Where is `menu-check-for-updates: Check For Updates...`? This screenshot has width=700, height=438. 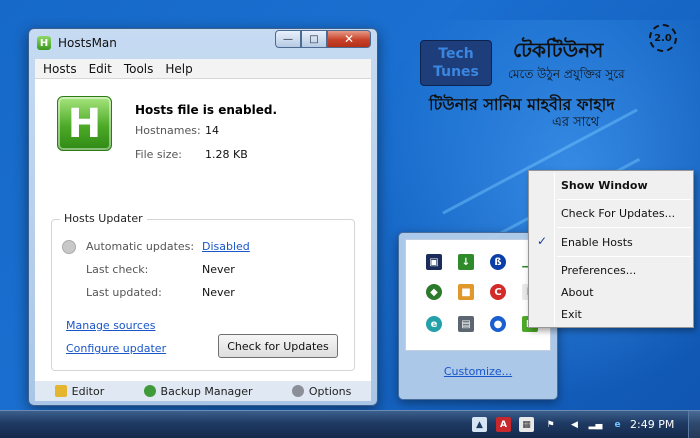
menu-check-for-updates: Check For Updates... is located at coordinates (618, 213).